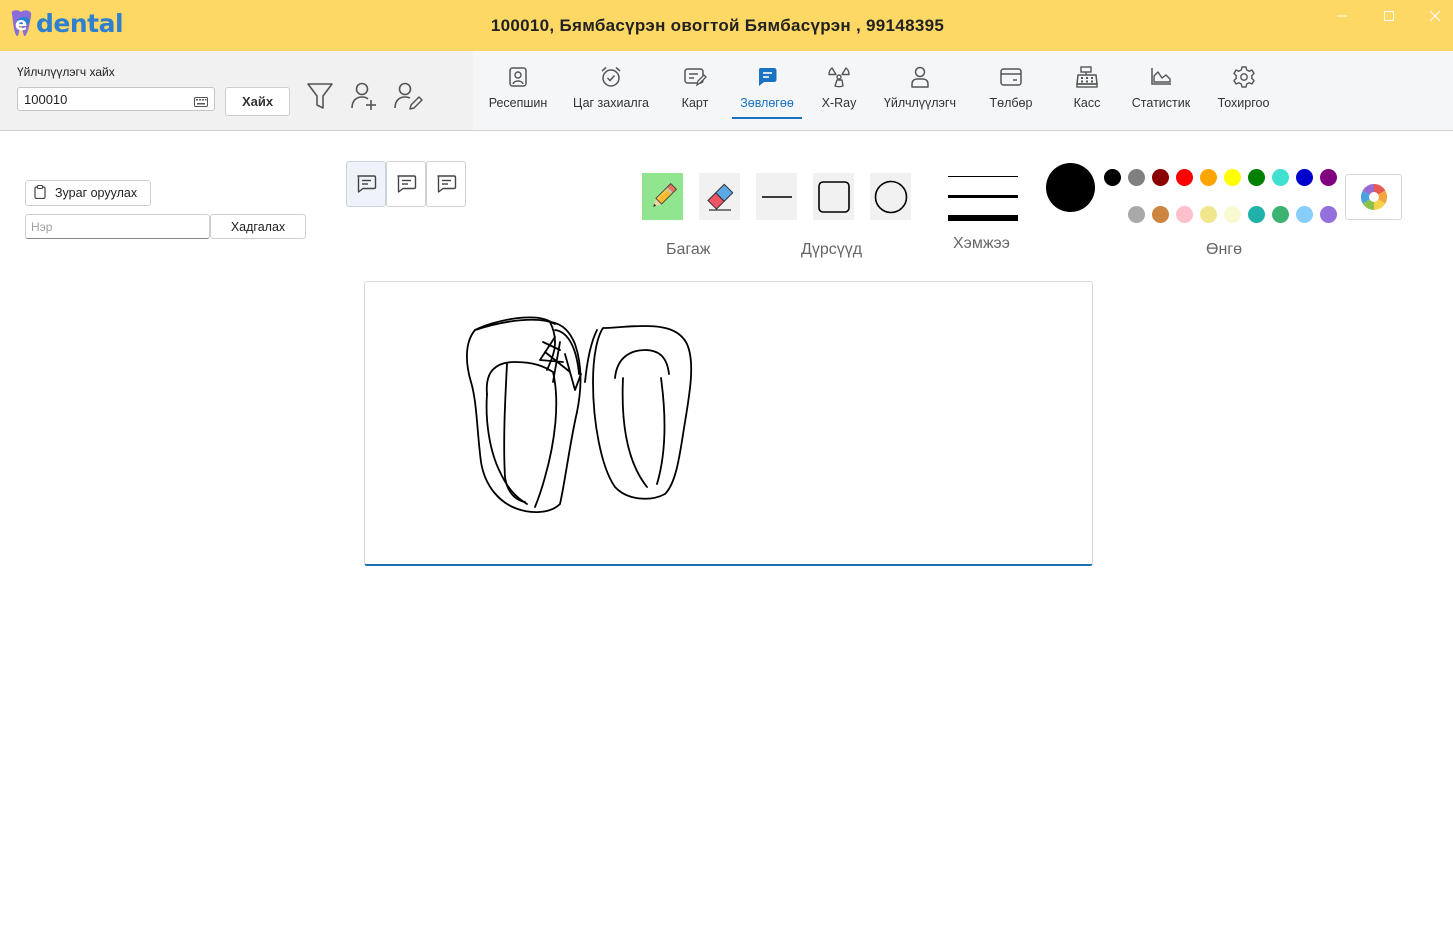 The image size is (1453, 952). Describe the element at coordinates (983, 176) in the screenshot. I see `stroke-size-thin` at that location.